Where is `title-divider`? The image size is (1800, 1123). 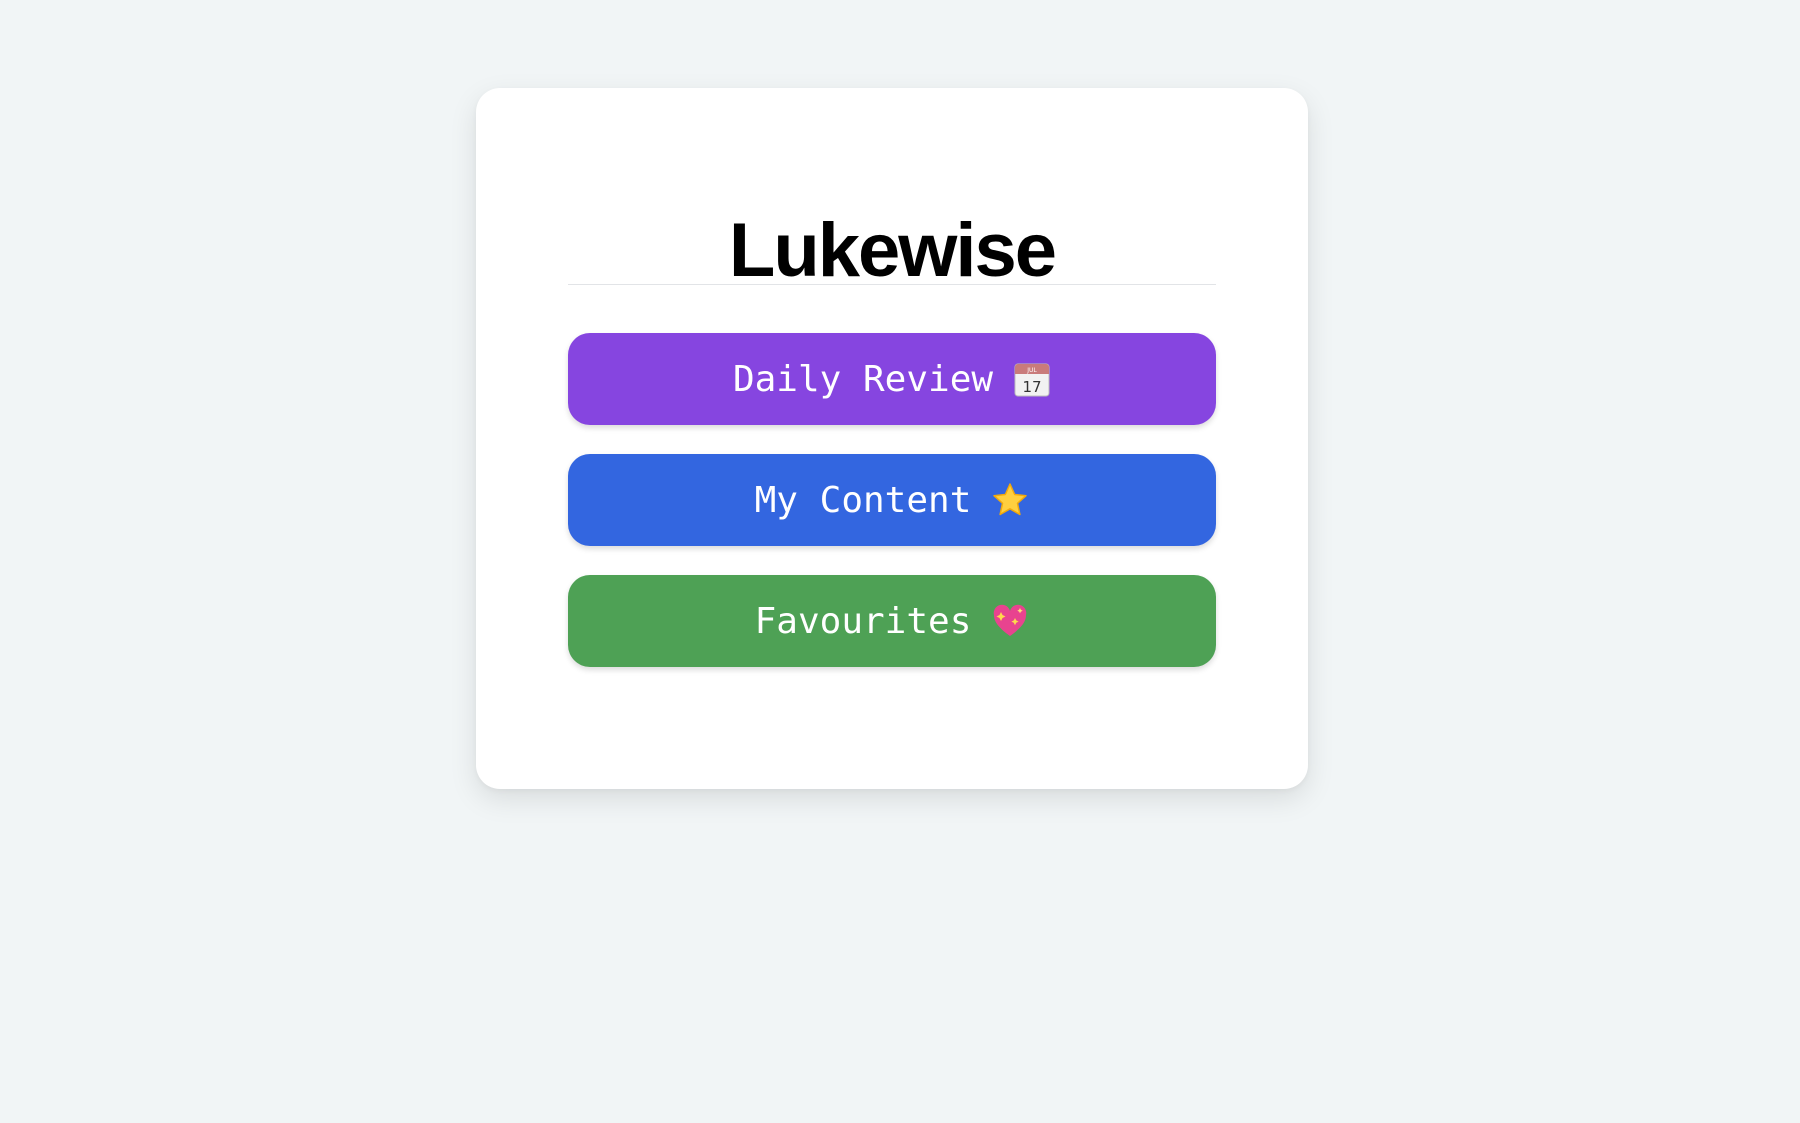 title-divider is located at coordinates (892, 284).